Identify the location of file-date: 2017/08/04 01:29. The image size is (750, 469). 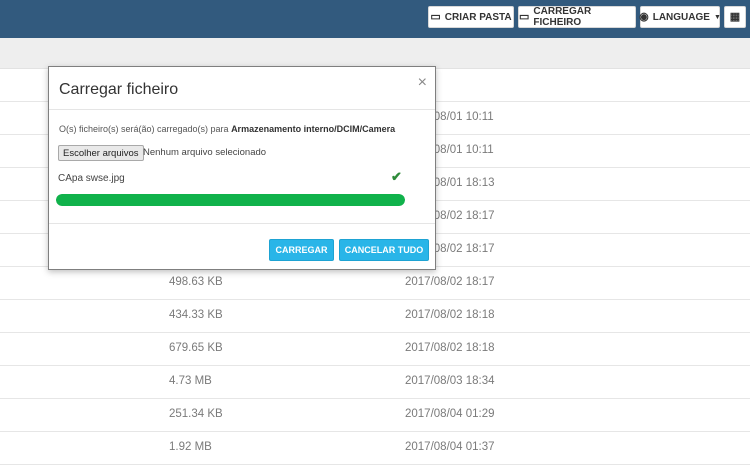
(450, 414).